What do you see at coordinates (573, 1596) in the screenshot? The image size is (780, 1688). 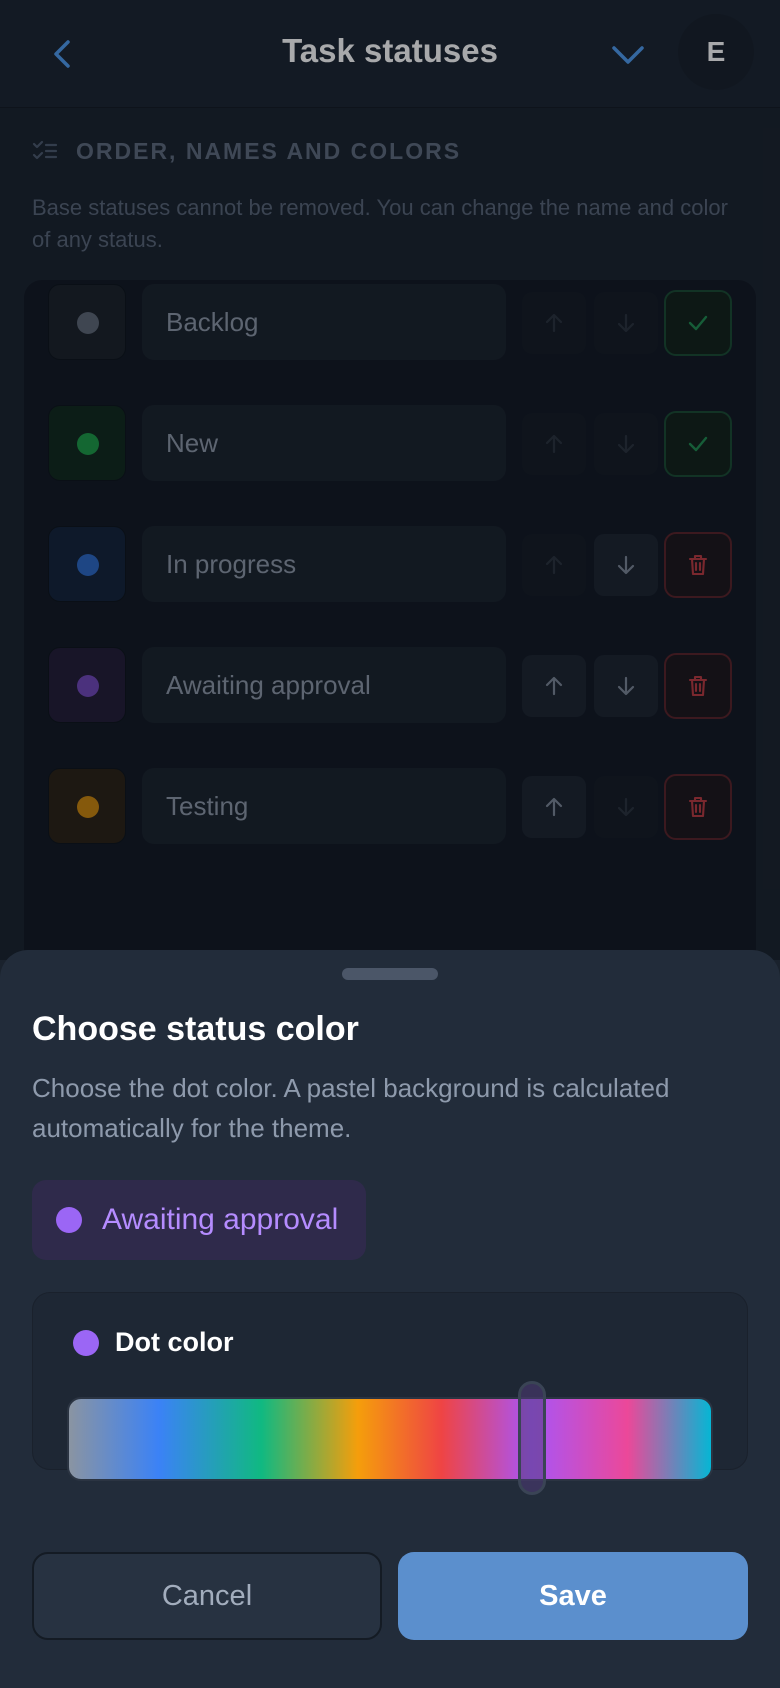 I see `save-button: Save` at bounding box center [573, 1596].